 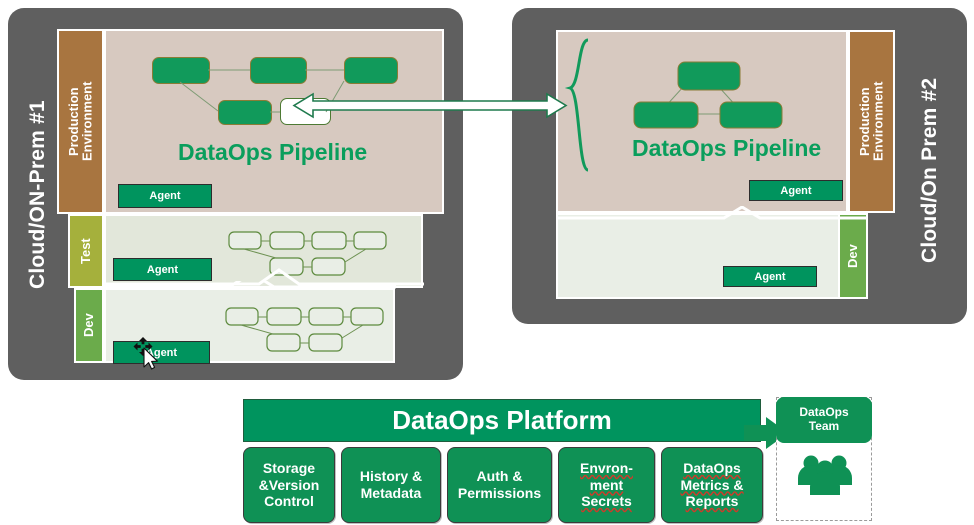 What do you see at coordinates (37, 195) in the screenshot?
I see `cloud-onprem-1-label: Cloud/ON-Prem #1` at bounding box center [37, 195].